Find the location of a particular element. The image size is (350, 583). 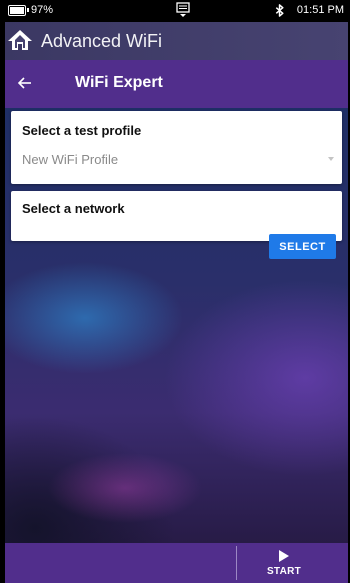

home-icon is located at coordinates (20, 40).